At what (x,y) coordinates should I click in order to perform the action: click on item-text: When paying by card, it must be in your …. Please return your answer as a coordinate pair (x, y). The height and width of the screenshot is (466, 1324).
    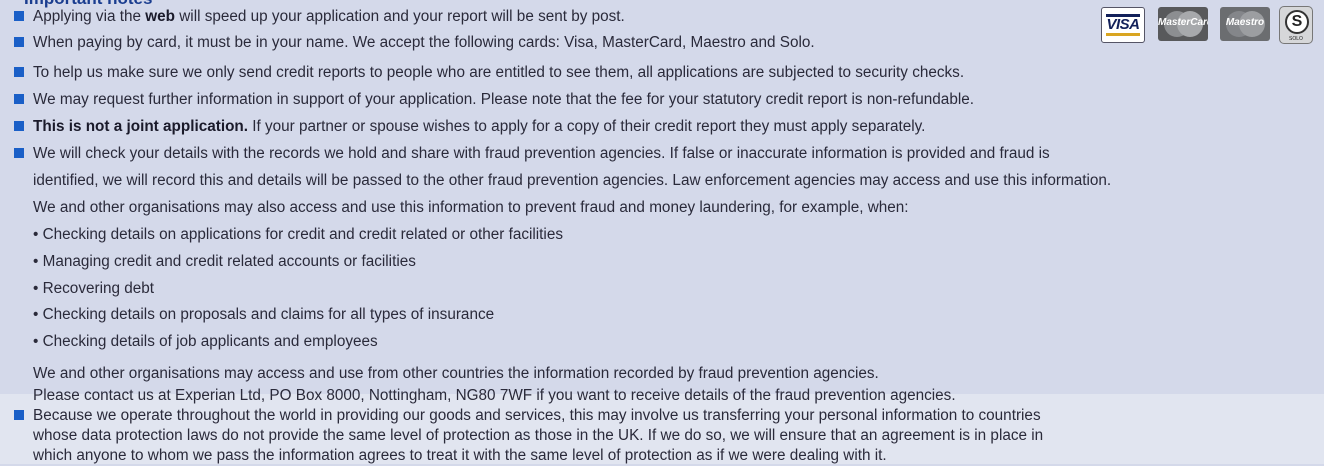
    Looking at the image, I should click on (424, 42).